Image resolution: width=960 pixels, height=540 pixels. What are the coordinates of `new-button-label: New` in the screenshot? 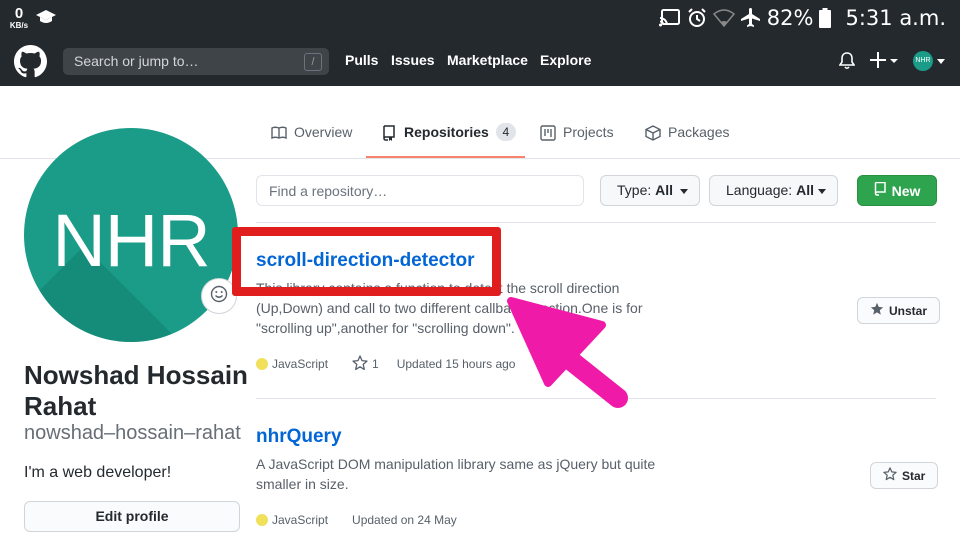 It's located at (906, 190).